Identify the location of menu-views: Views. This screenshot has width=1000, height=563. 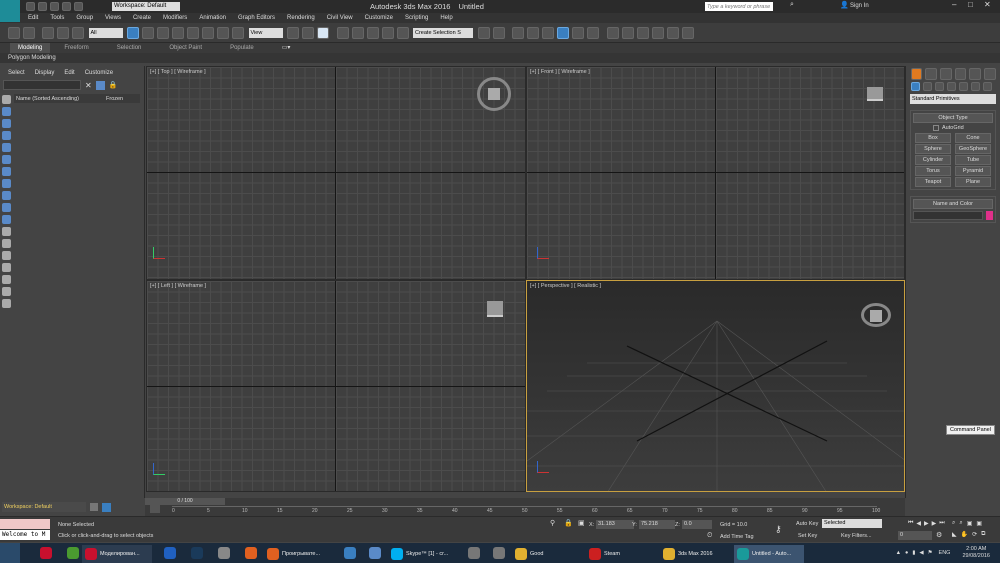
(113, 18).